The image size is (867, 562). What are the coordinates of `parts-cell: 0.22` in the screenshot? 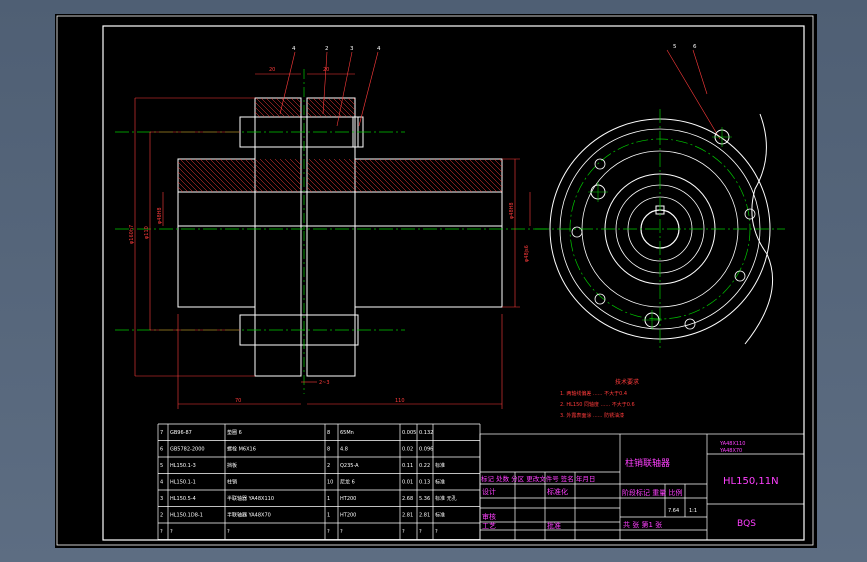 It's located at (424, 466).